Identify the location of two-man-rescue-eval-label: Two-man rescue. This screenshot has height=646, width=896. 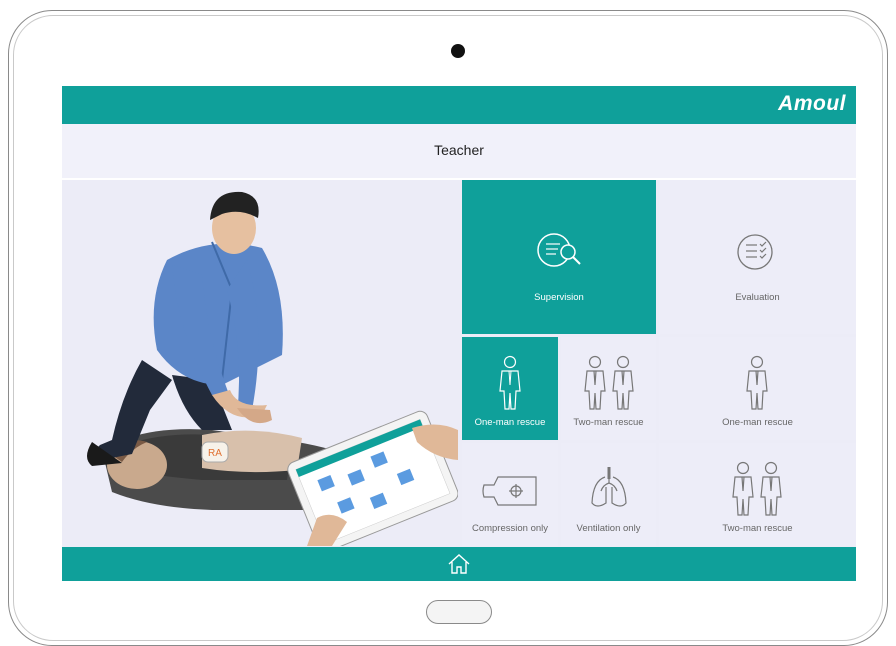
(757, 528).